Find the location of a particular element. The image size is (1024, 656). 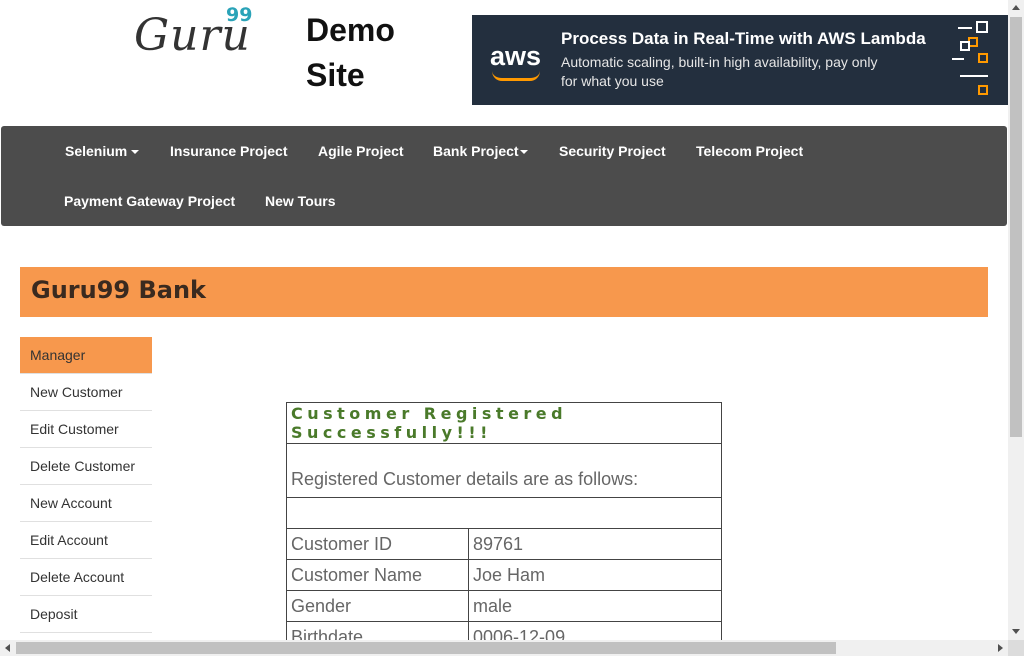

row-key: Gender is located at coordinates (377, 606).